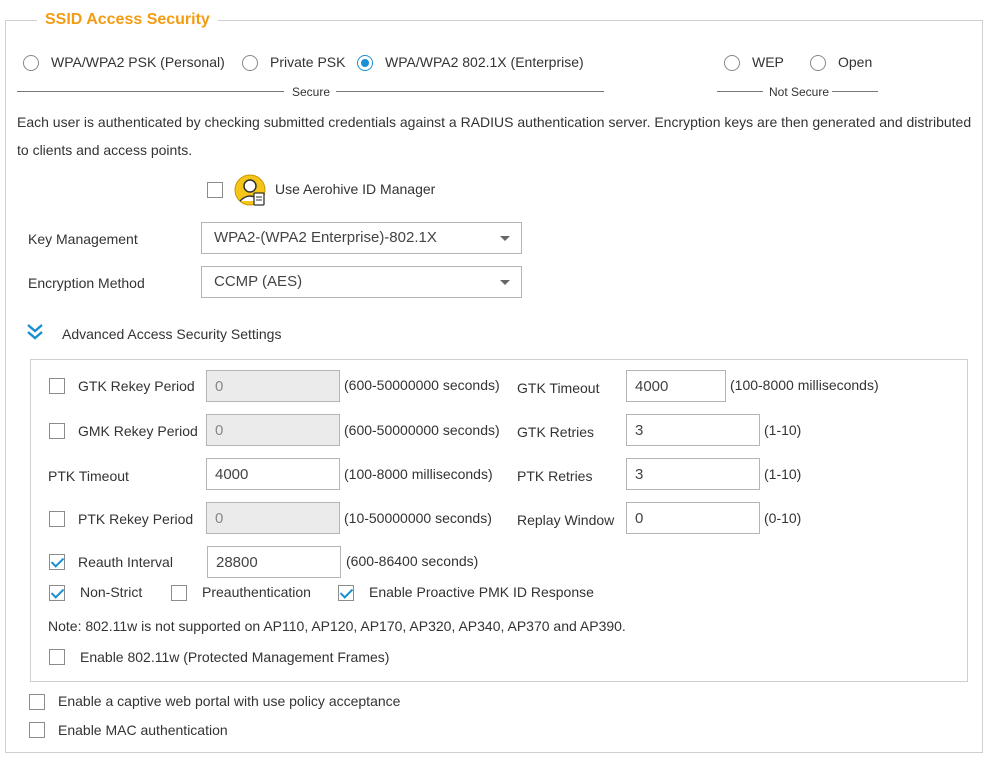  What do you see at coordinates (57, 657) in the screenshot?
I see `pmf-checkbox` at bounding box center [57, 657].